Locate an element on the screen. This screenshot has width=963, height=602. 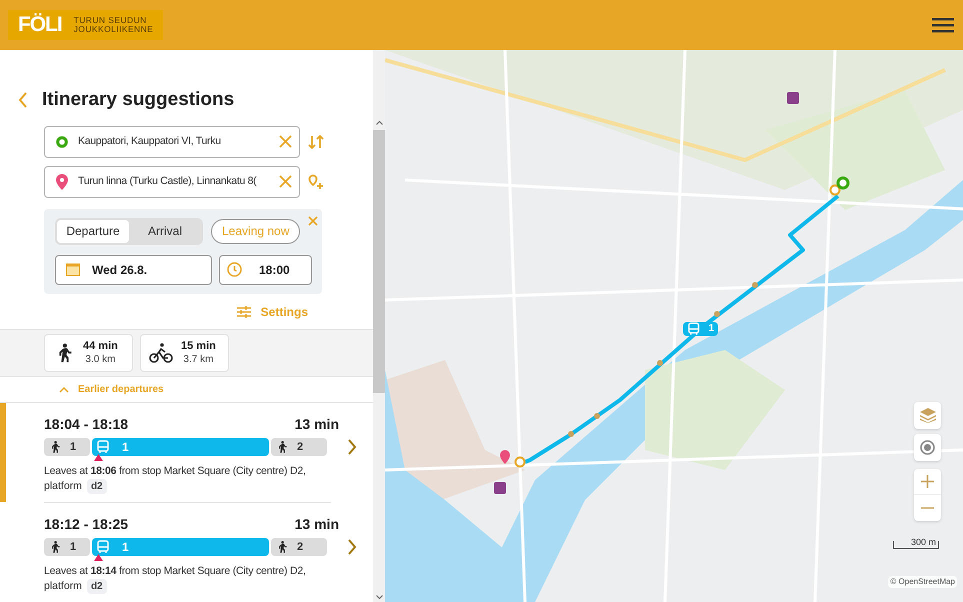
scrollbar is located at coordinates (379, 326).